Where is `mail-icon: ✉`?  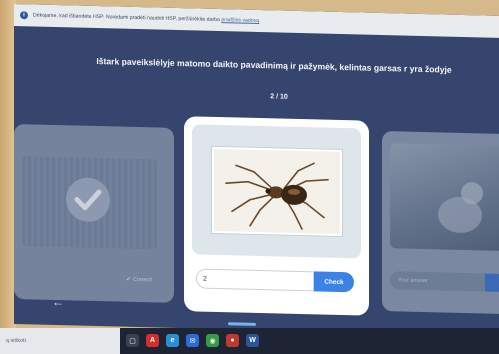 mail-icon: ✉ is located at coordinates (192, 340).